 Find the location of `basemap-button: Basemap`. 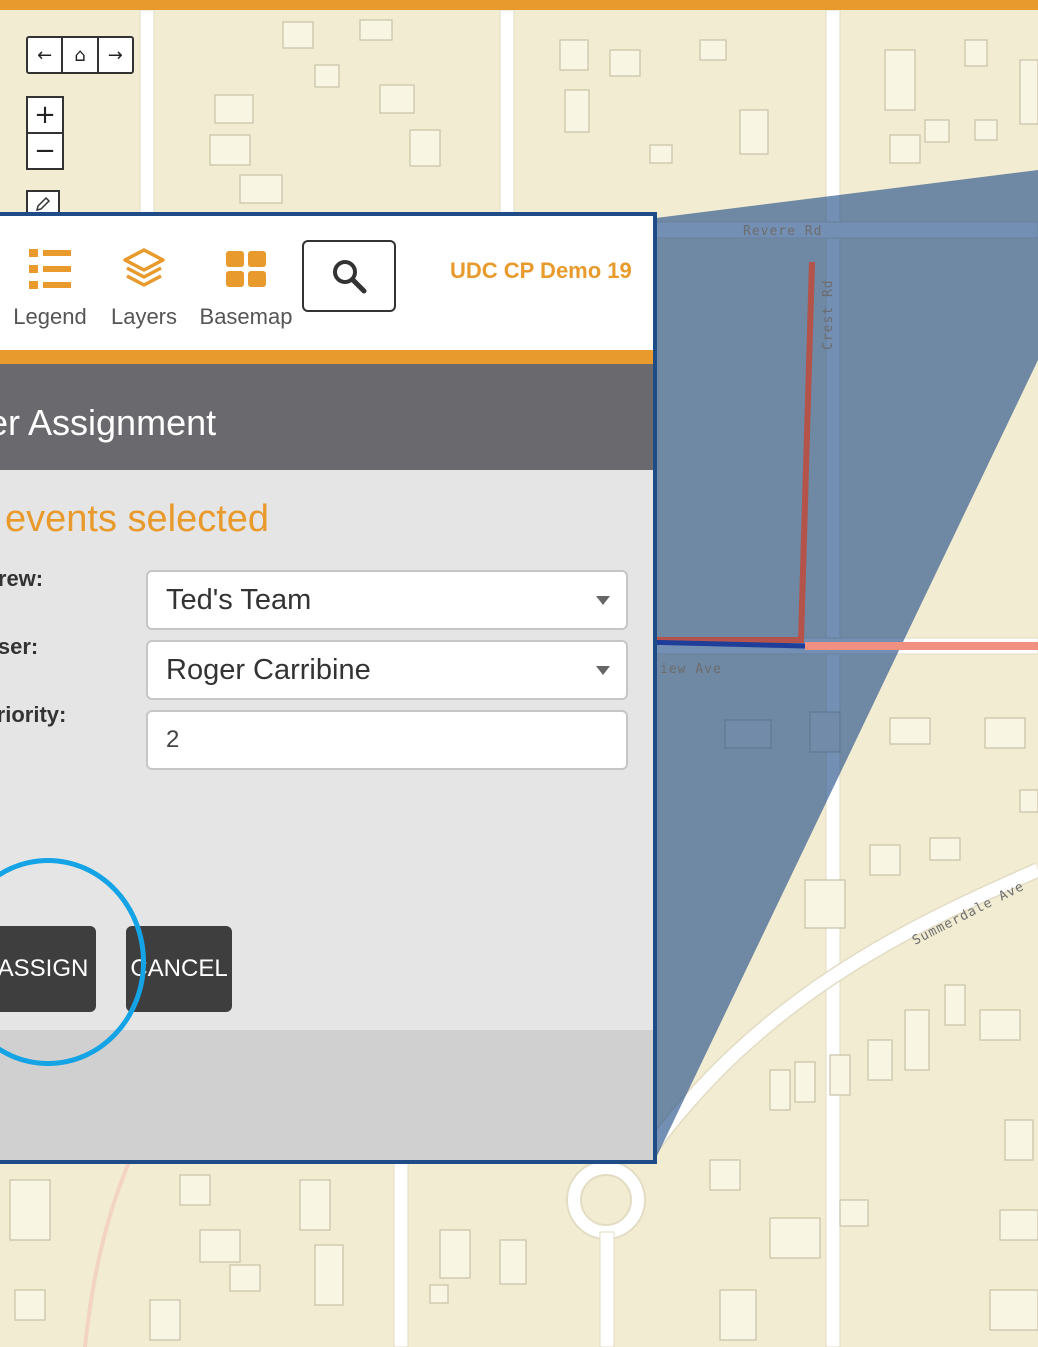

basemap-button: Basemap is located at coordinates (246, 287).